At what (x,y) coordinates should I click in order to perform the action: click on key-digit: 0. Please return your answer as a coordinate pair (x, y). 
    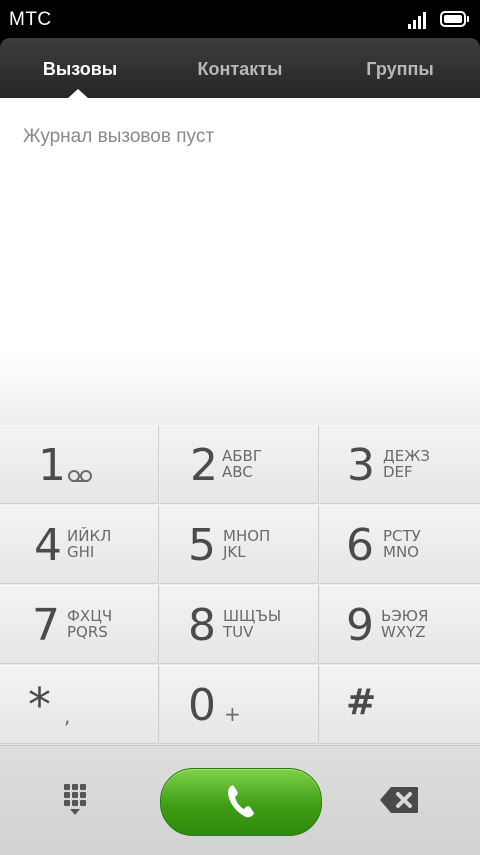
    Looking at the image, I should click on (202, 705).